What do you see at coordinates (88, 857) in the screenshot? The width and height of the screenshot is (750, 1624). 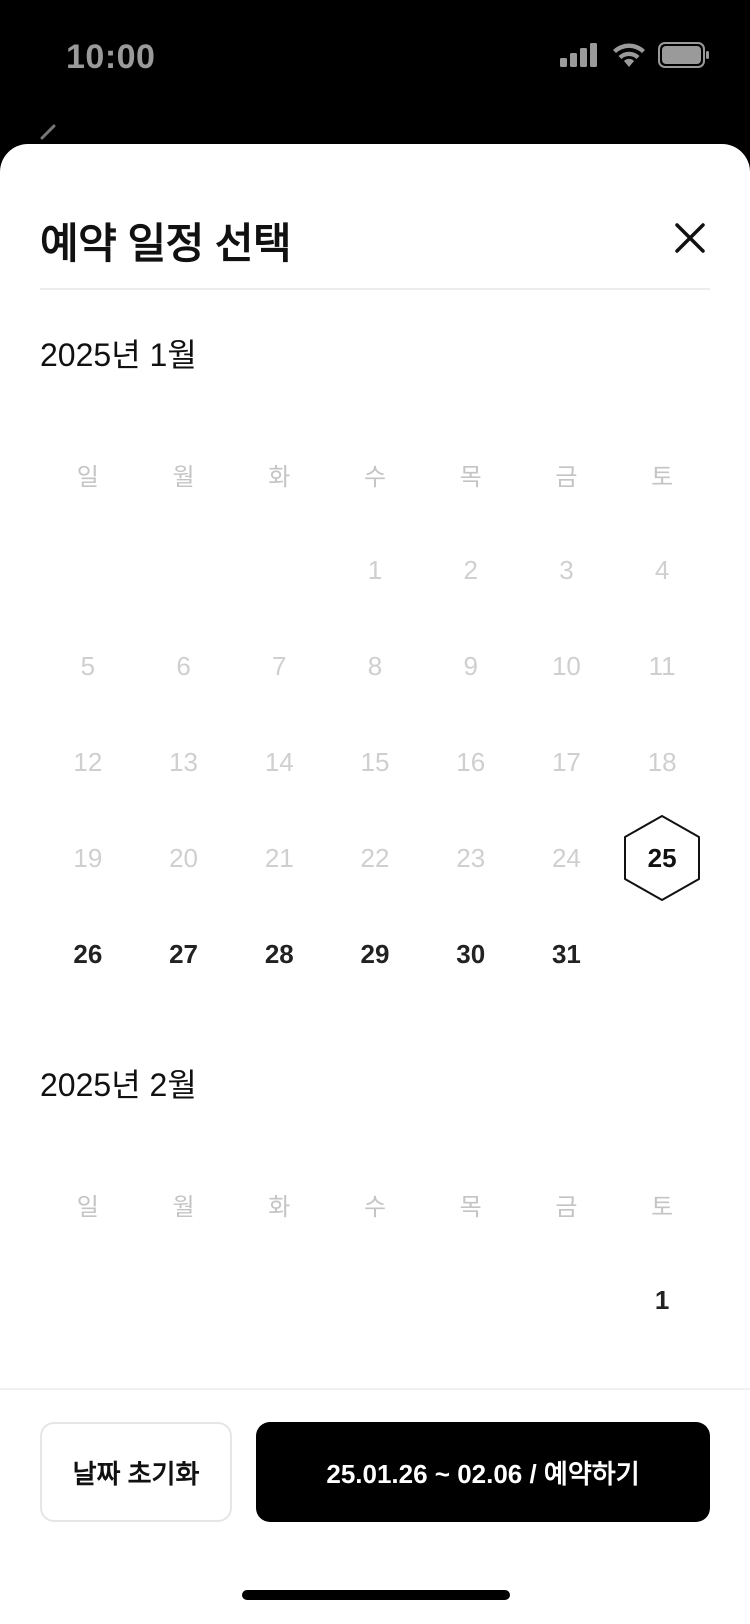 I see `day-cell: 19` at bounding box center [88, 857].